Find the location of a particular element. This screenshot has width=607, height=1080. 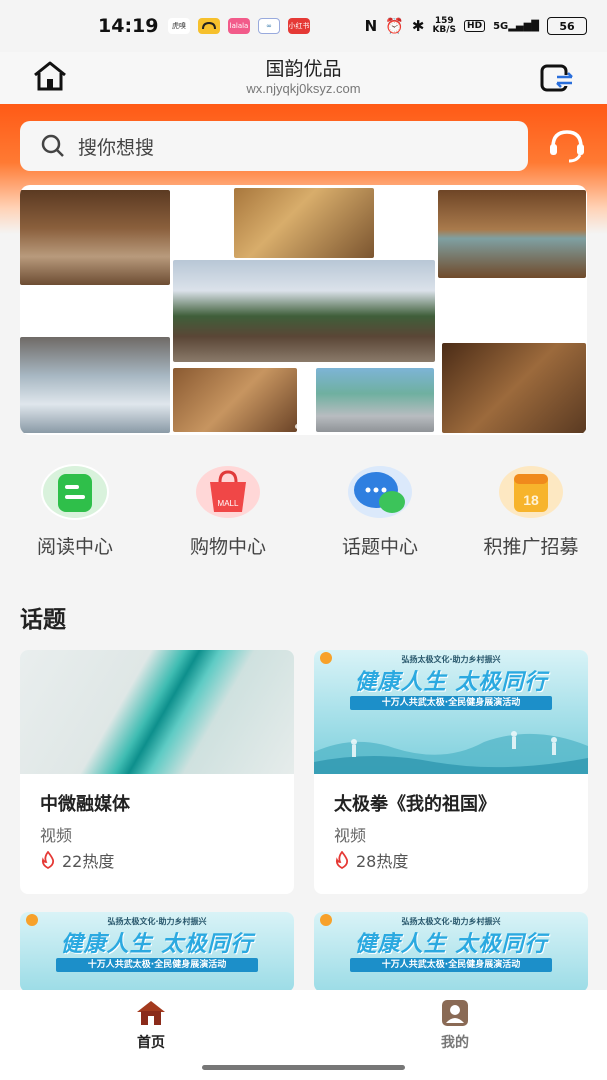

headset-icon is located at coordinates (567, 146).